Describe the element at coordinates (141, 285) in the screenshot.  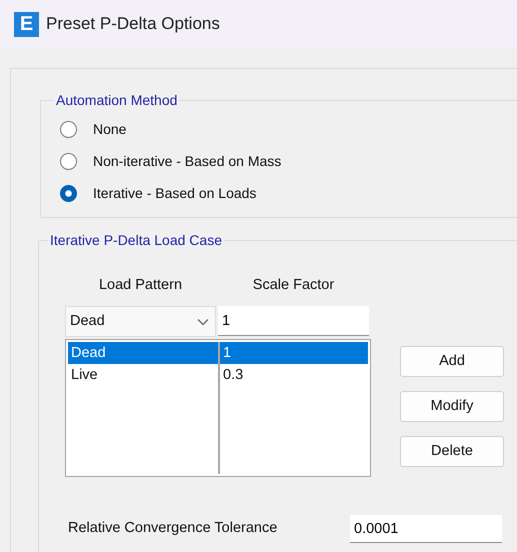
I see `column-header: Load Pattern` at that location.